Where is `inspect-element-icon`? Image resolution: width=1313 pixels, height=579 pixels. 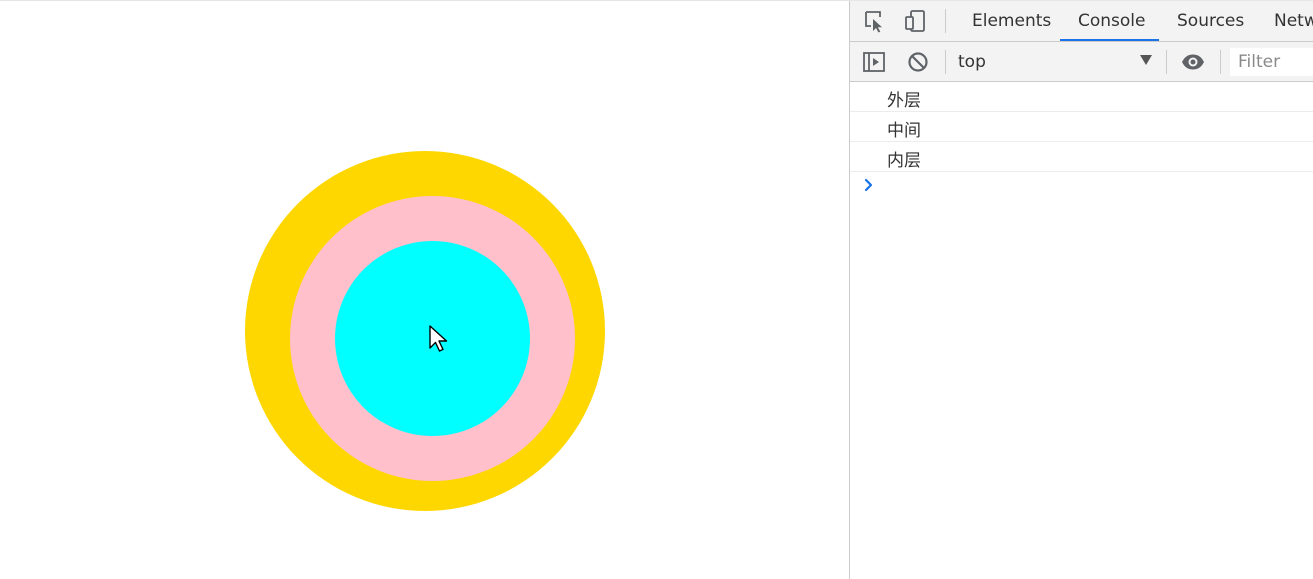 inspect-element-icon is located at coordinates (875, 21).